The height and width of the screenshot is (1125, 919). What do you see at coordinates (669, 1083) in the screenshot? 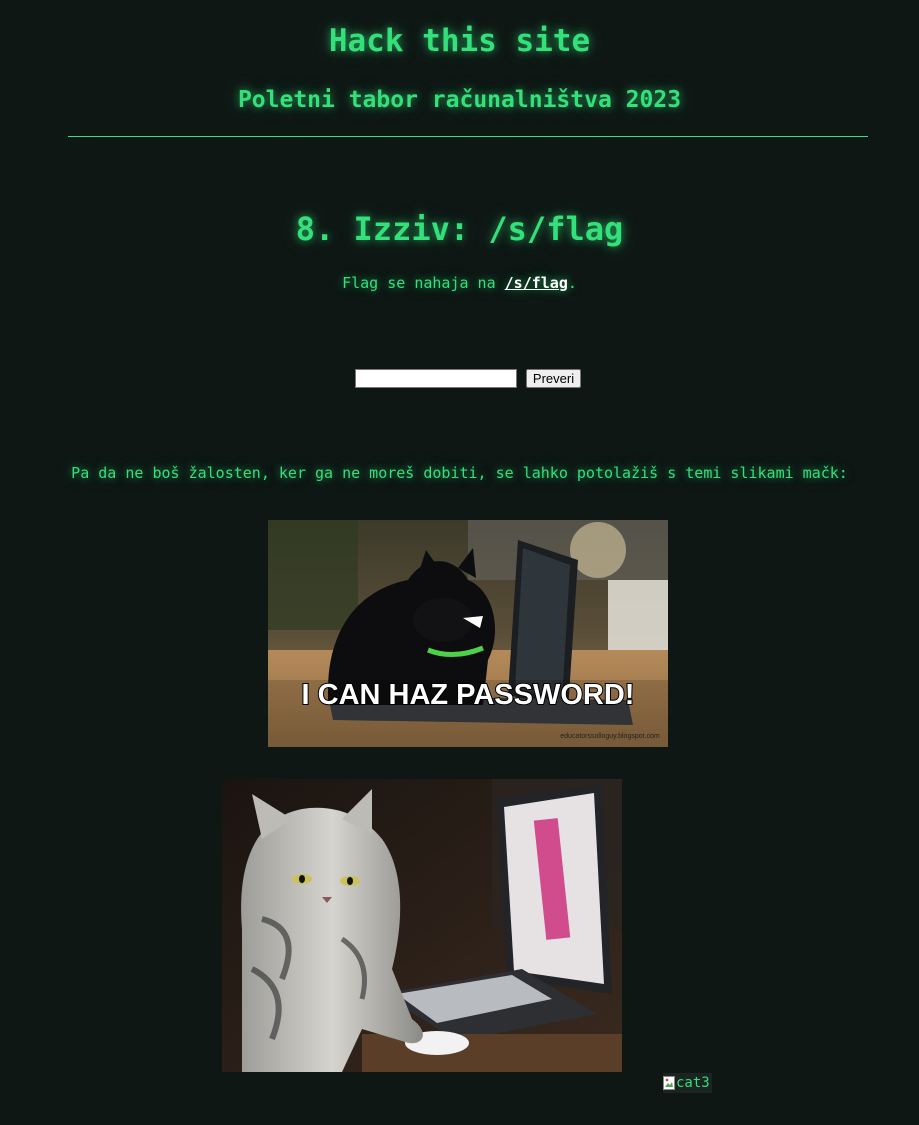
I see `broken-image-icon` at bounding box center [669, 1083].